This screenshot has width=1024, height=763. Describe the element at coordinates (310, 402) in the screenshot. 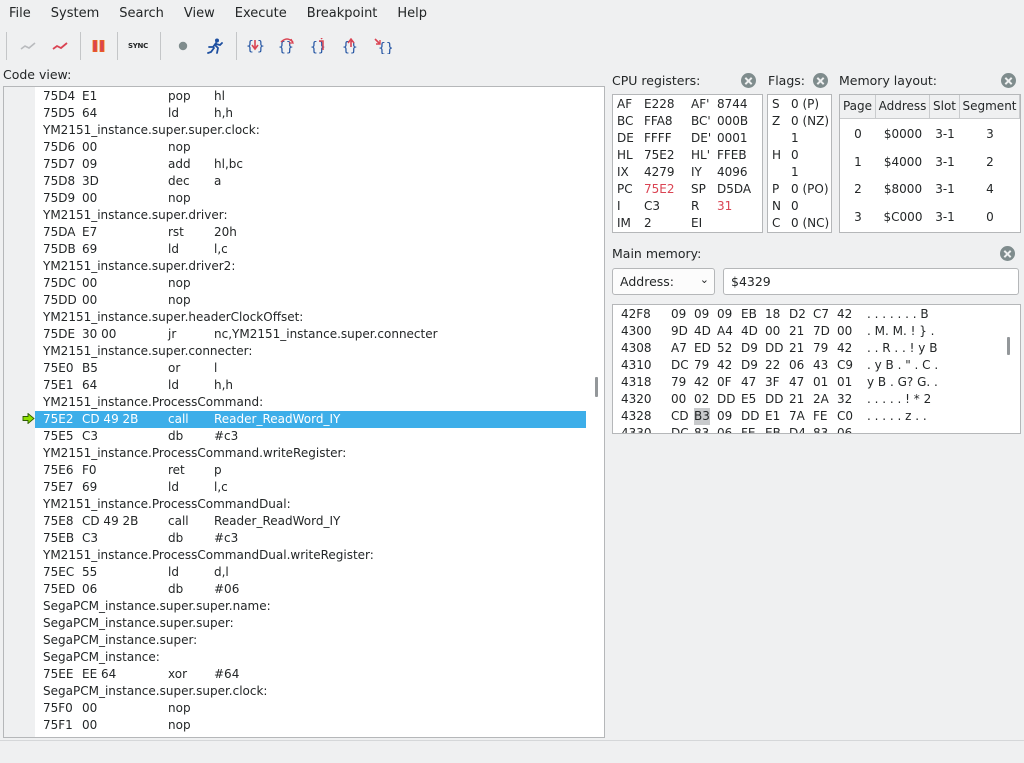

I see `code-label-line: YM2151_instance.ProcessCommand:` at that location.